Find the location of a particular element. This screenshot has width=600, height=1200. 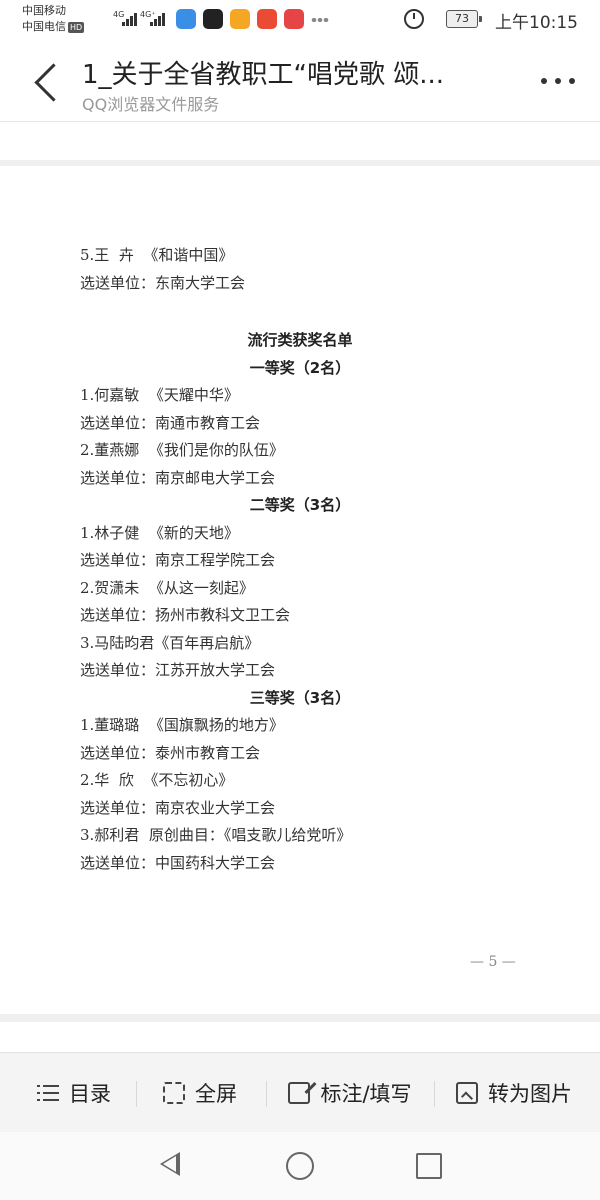

fullscreen-label: 全屏 is located at coordinates (216, 1094).